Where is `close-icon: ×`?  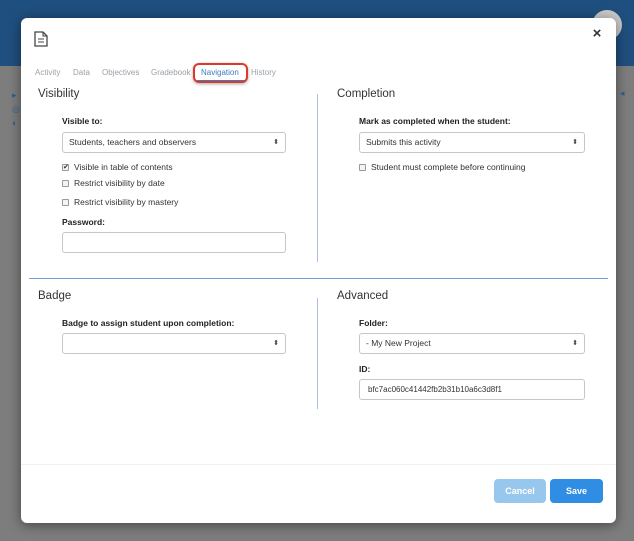 close-icon: × is located at coordinates (597, 33).